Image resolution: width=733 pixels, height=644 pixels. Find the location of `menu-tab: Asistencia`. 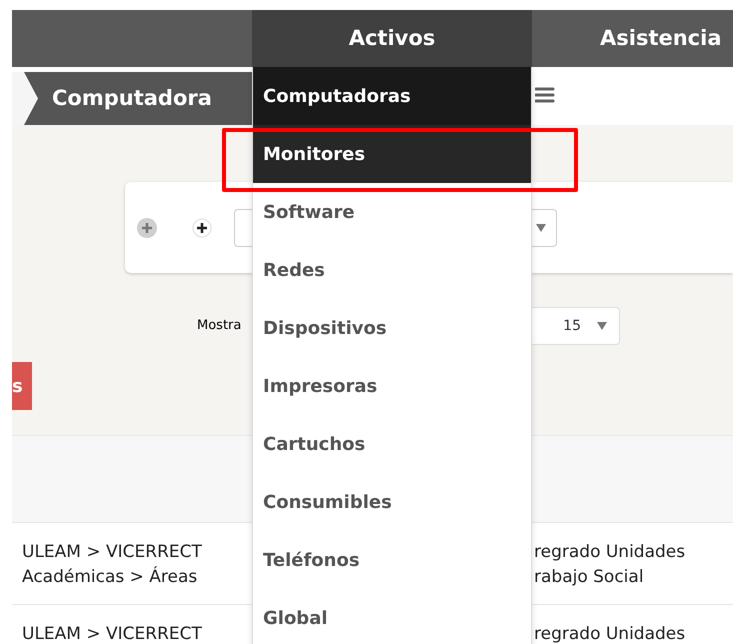

menu-tab: Asistencia is located at coordinates (627, 38).